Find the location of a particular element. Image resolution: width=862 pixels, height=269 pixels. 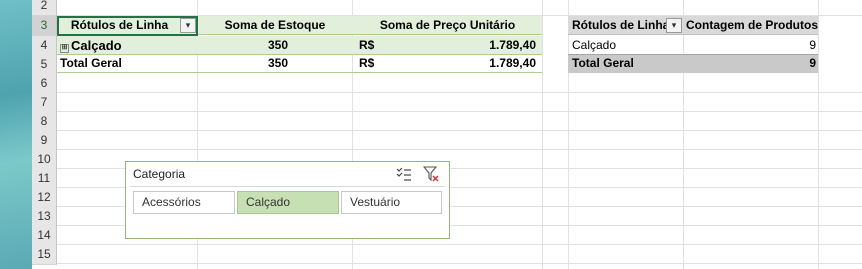

row-header-8: 8 is located at coordinates (44, 122).